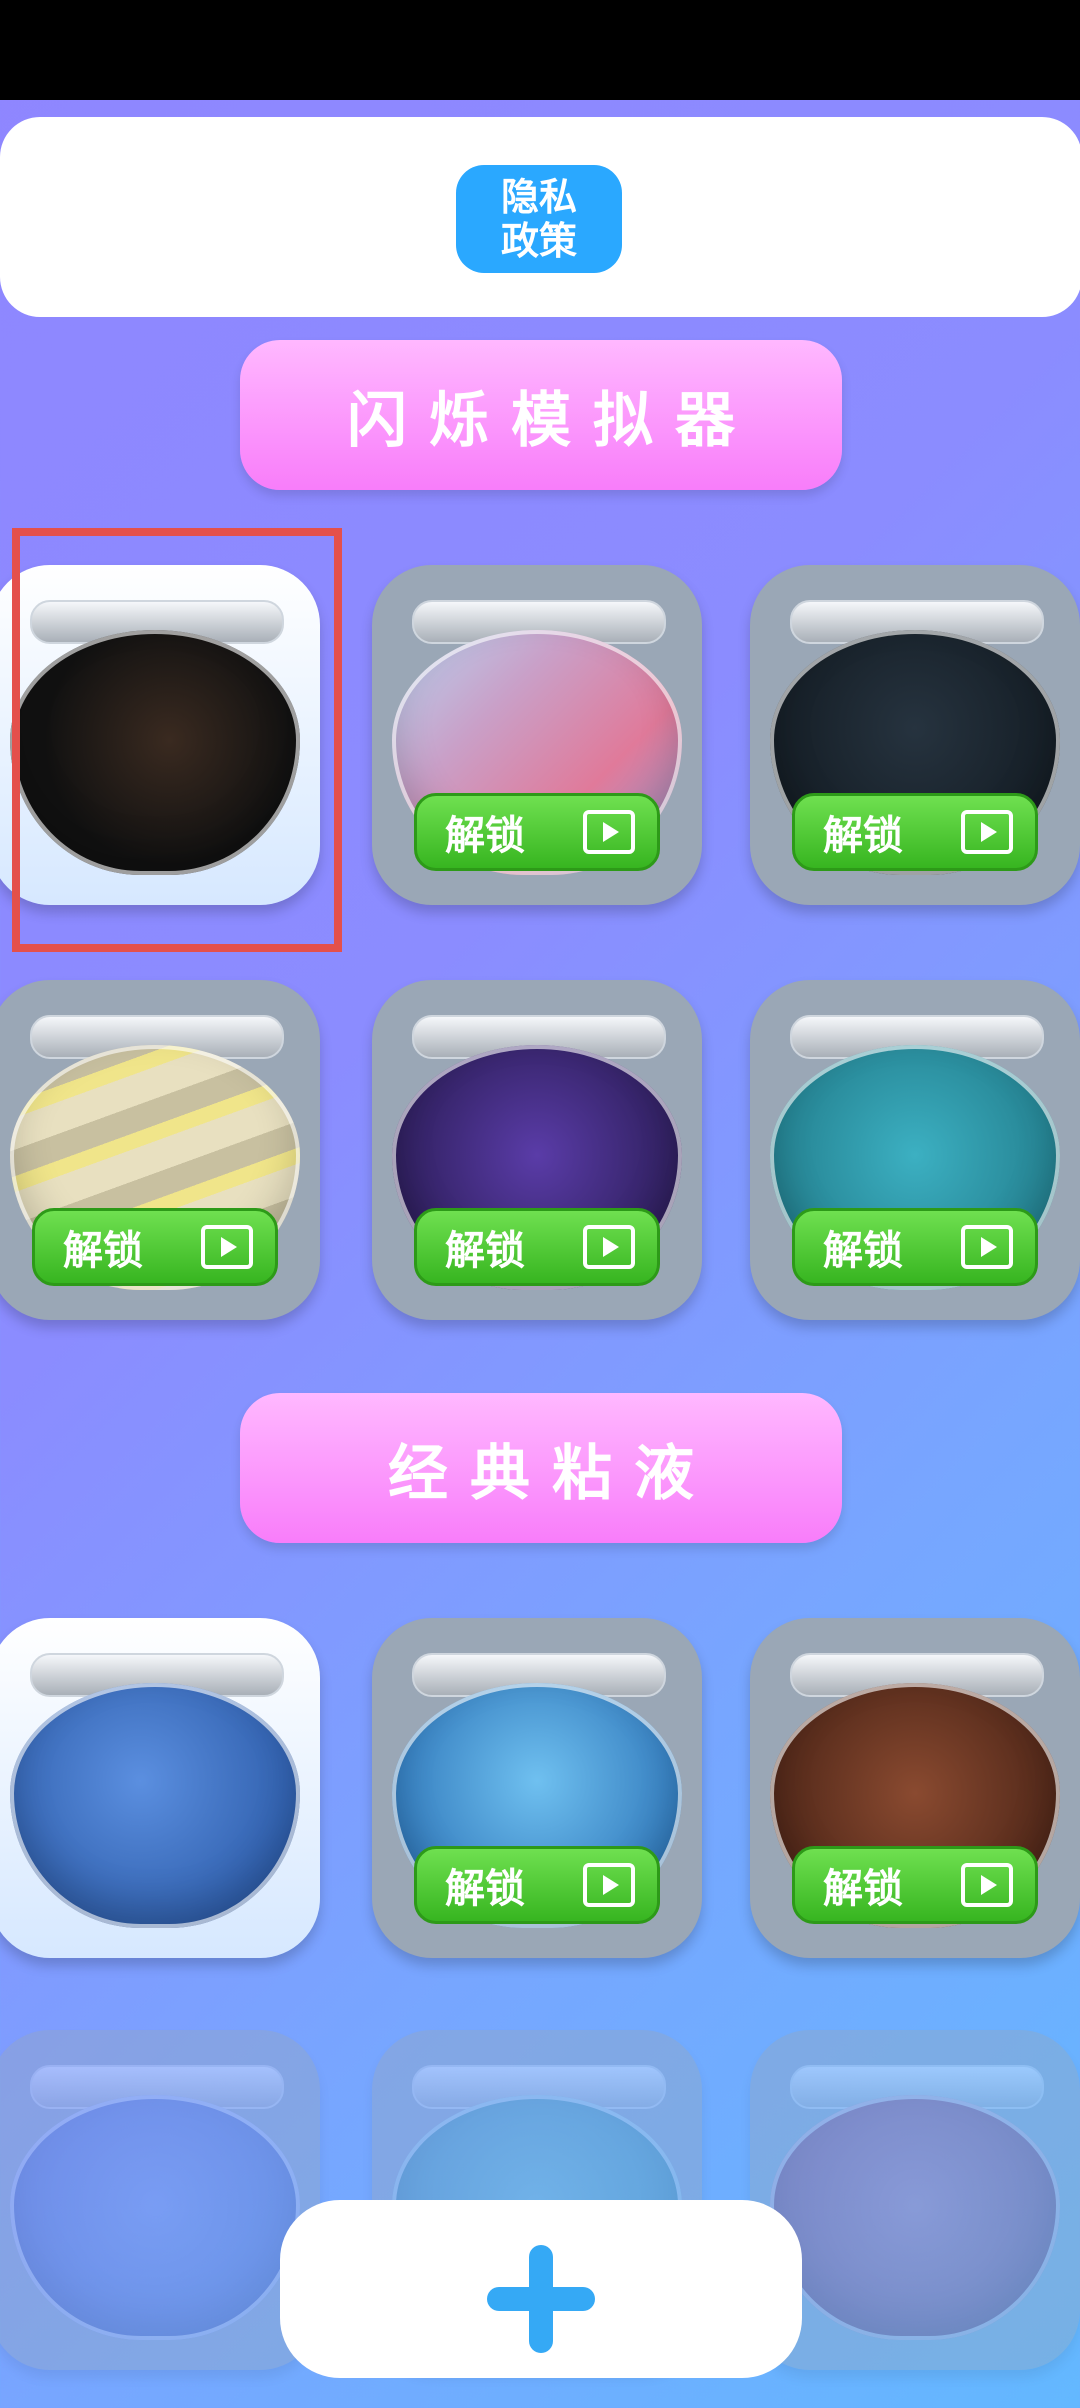 This screenshot has width=1080, height=2408. I want to click on jar-tile-faded, so click(160, 2200).